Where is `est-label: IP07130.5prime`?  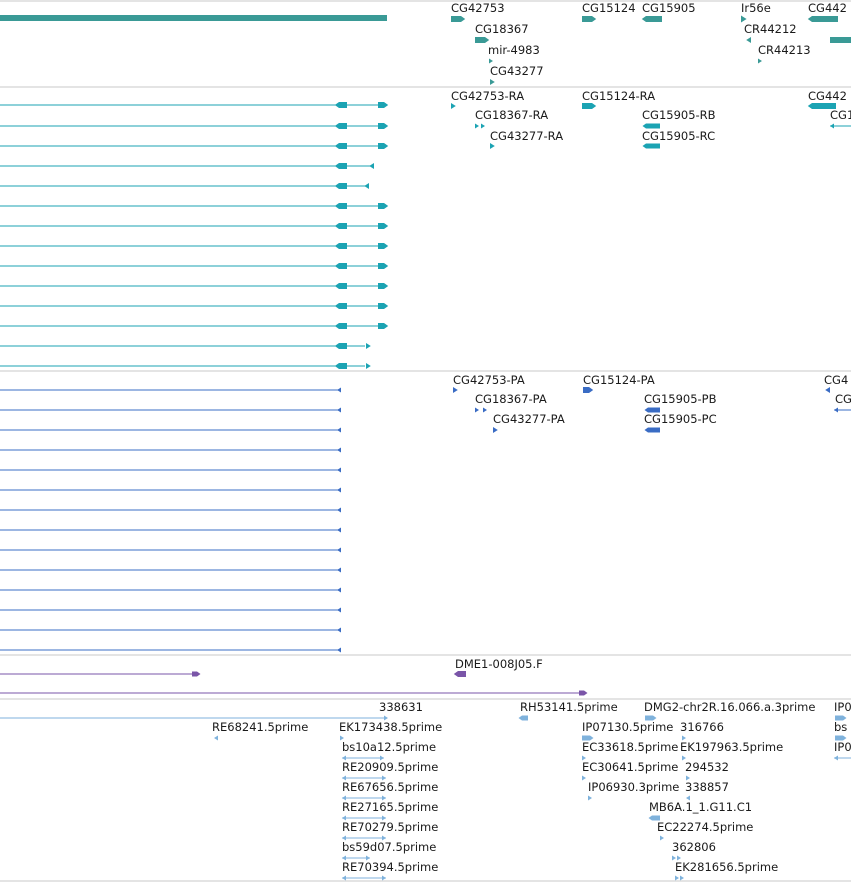
est-label: IP07130.5prime is located at coordinates (627, 727).